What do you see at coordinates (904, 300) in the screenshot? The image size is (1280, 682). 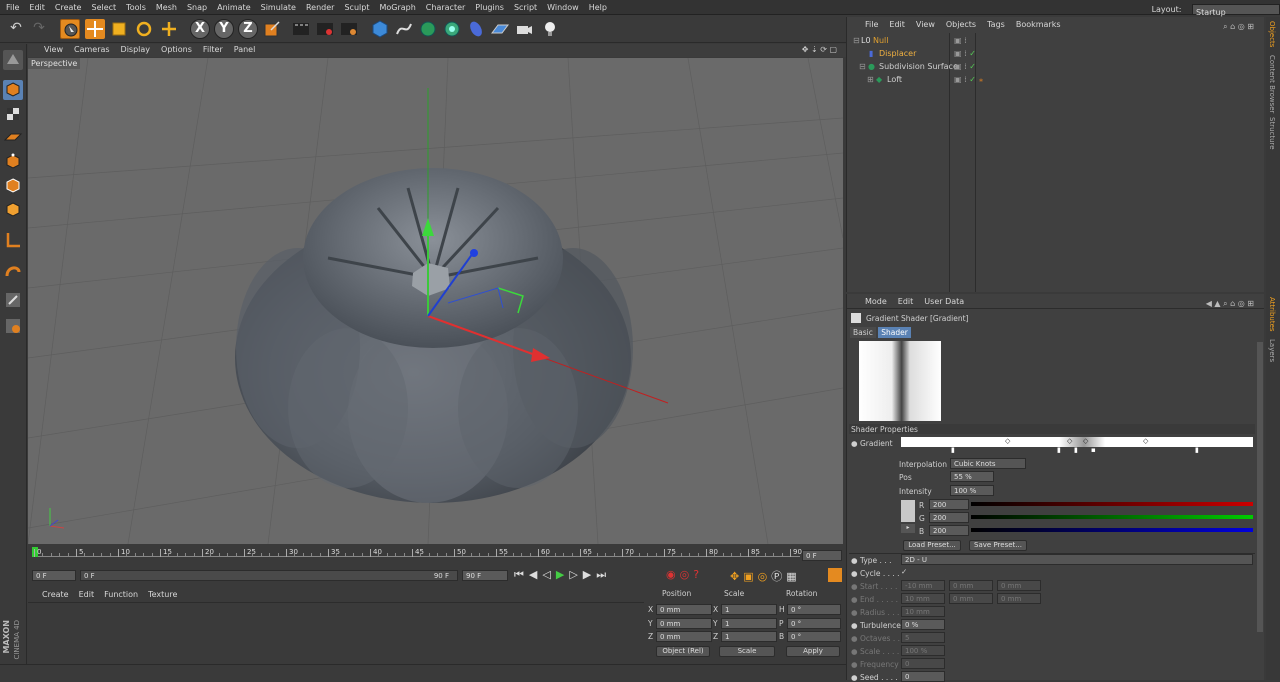 I see `attr-menu-edit: Edit` at bounding box center [904, 300].